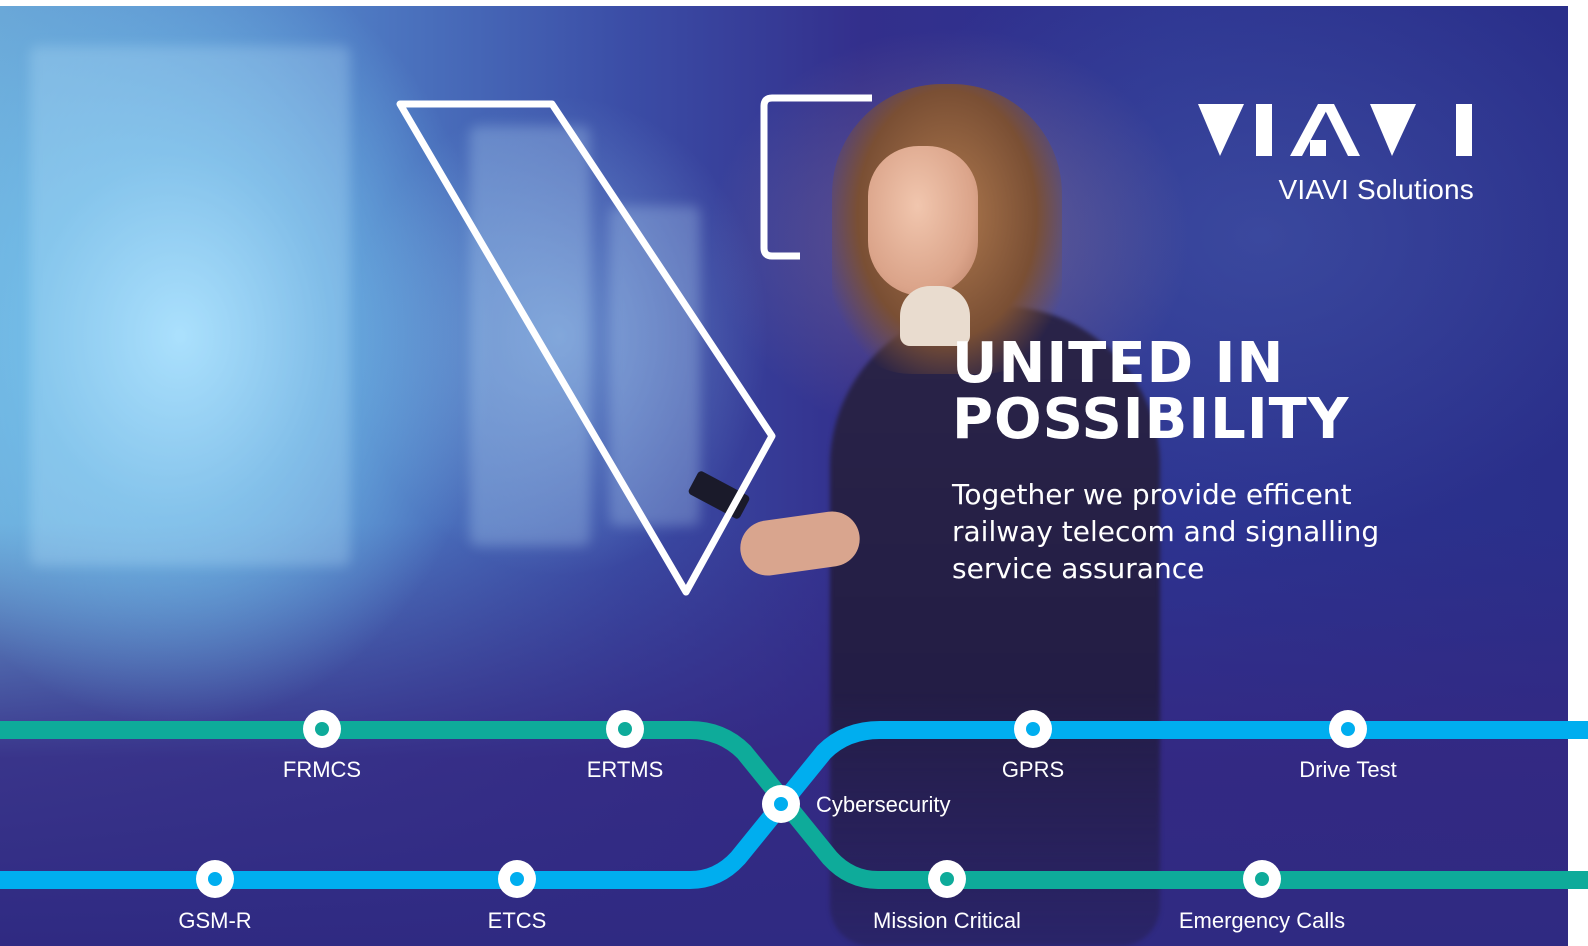 The width and height of the screenshot is (1588, 946). What do you see at coordinates (947, 896) in the screenshot?
I see `station-mission-critical: Mission Critical` at bounding box center [947, 896].